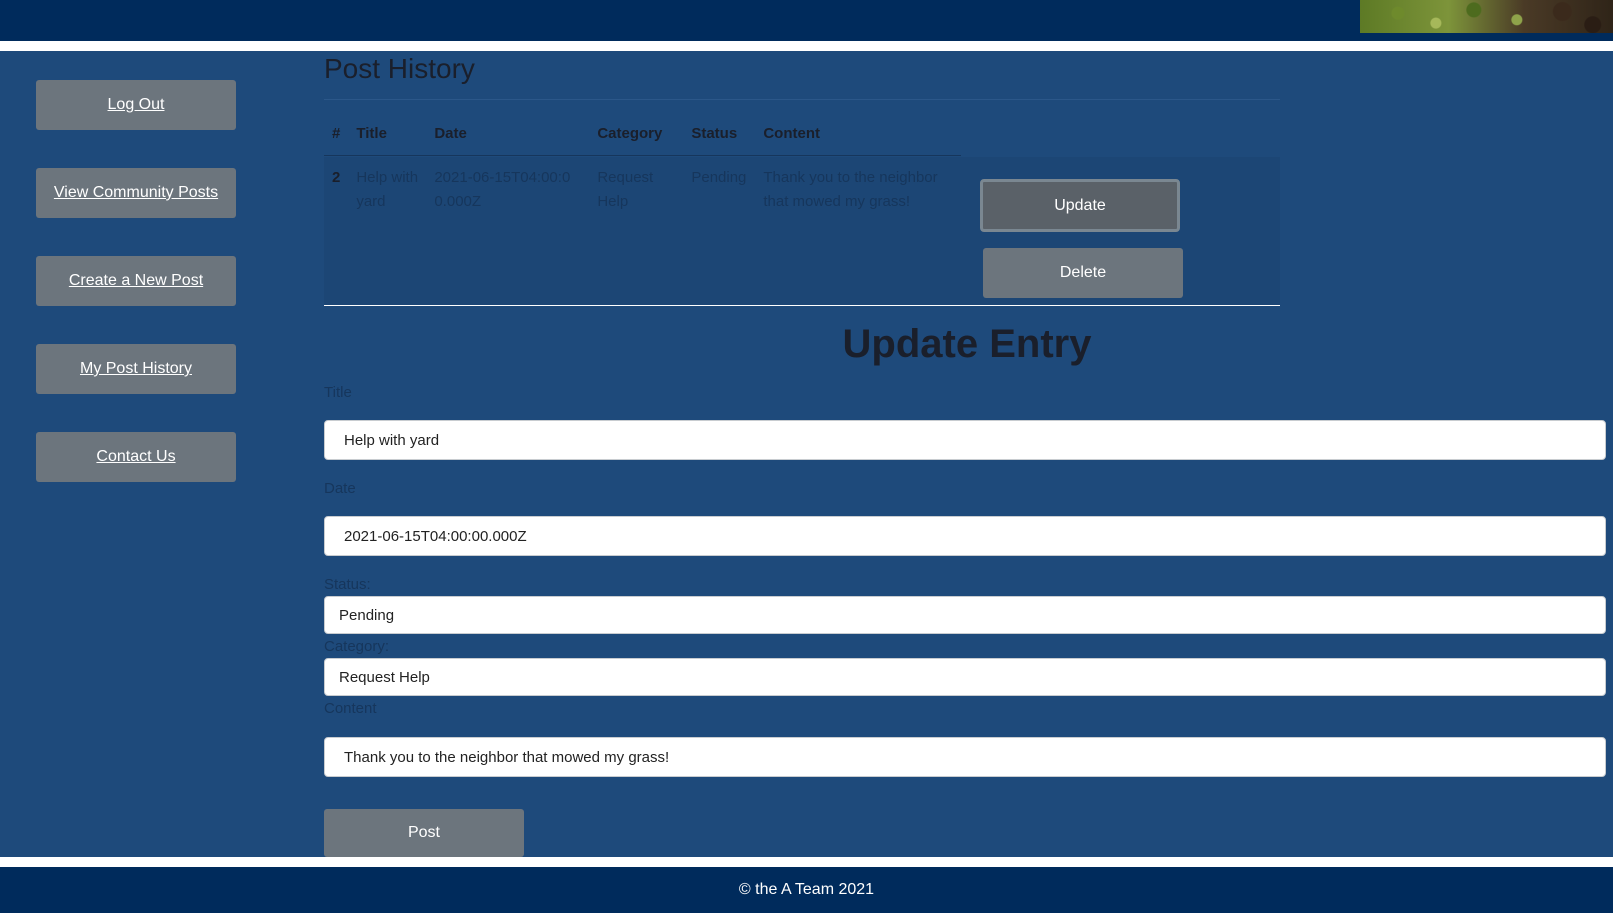 The height and width of the screenshot is (913, 1613). What do you see at coordinates (136, 193) in the screenshot?
I see `view-community-posts-button: View Community Posts` at bounding box center [136, 193].